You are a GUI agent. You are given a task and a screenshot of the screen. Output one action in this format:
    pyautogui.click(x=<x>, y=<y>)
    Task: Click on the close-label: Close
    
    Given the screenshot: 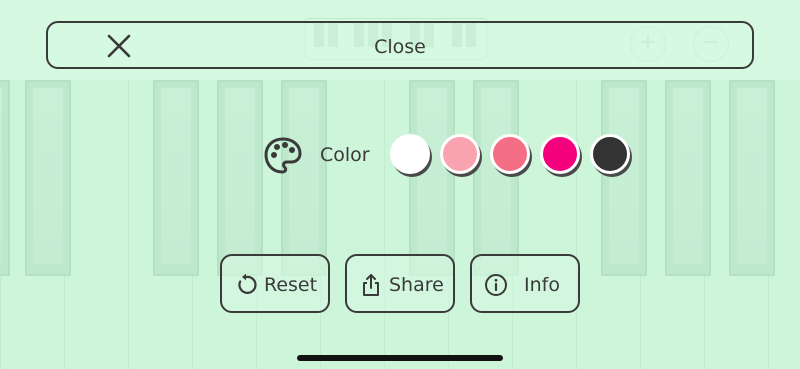 What is the action you would take?
    pyautogui.click(x=400, y=47)
    